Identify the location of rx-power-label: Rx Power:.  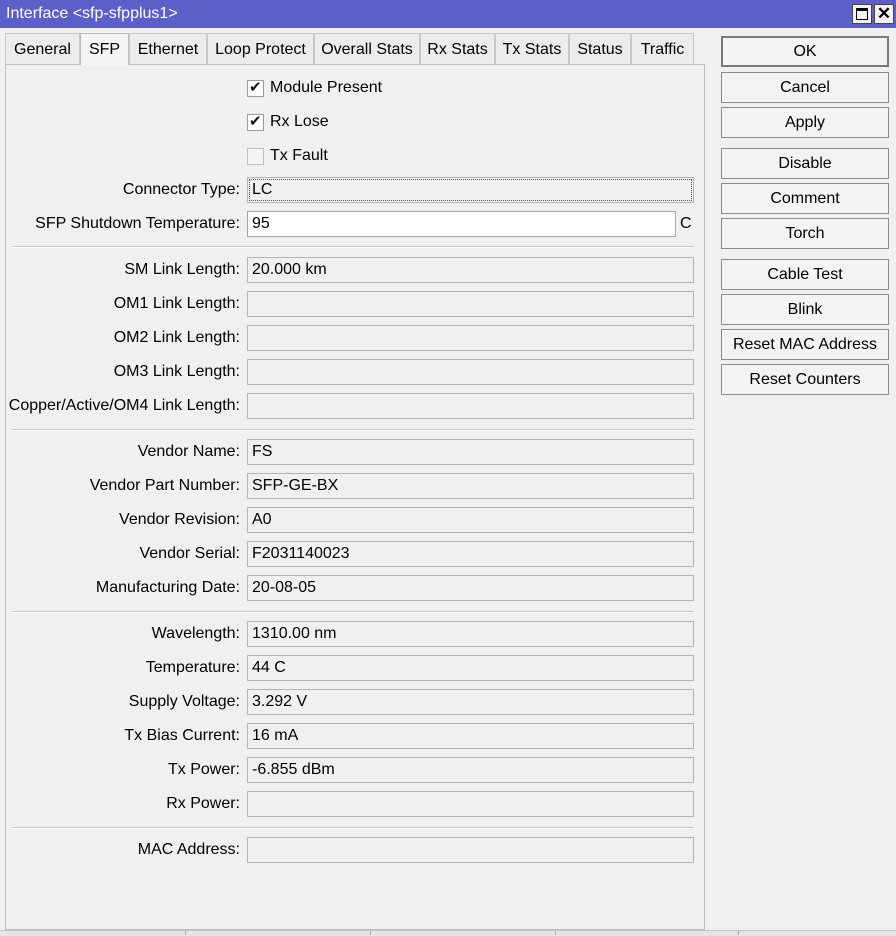
(203, 803).